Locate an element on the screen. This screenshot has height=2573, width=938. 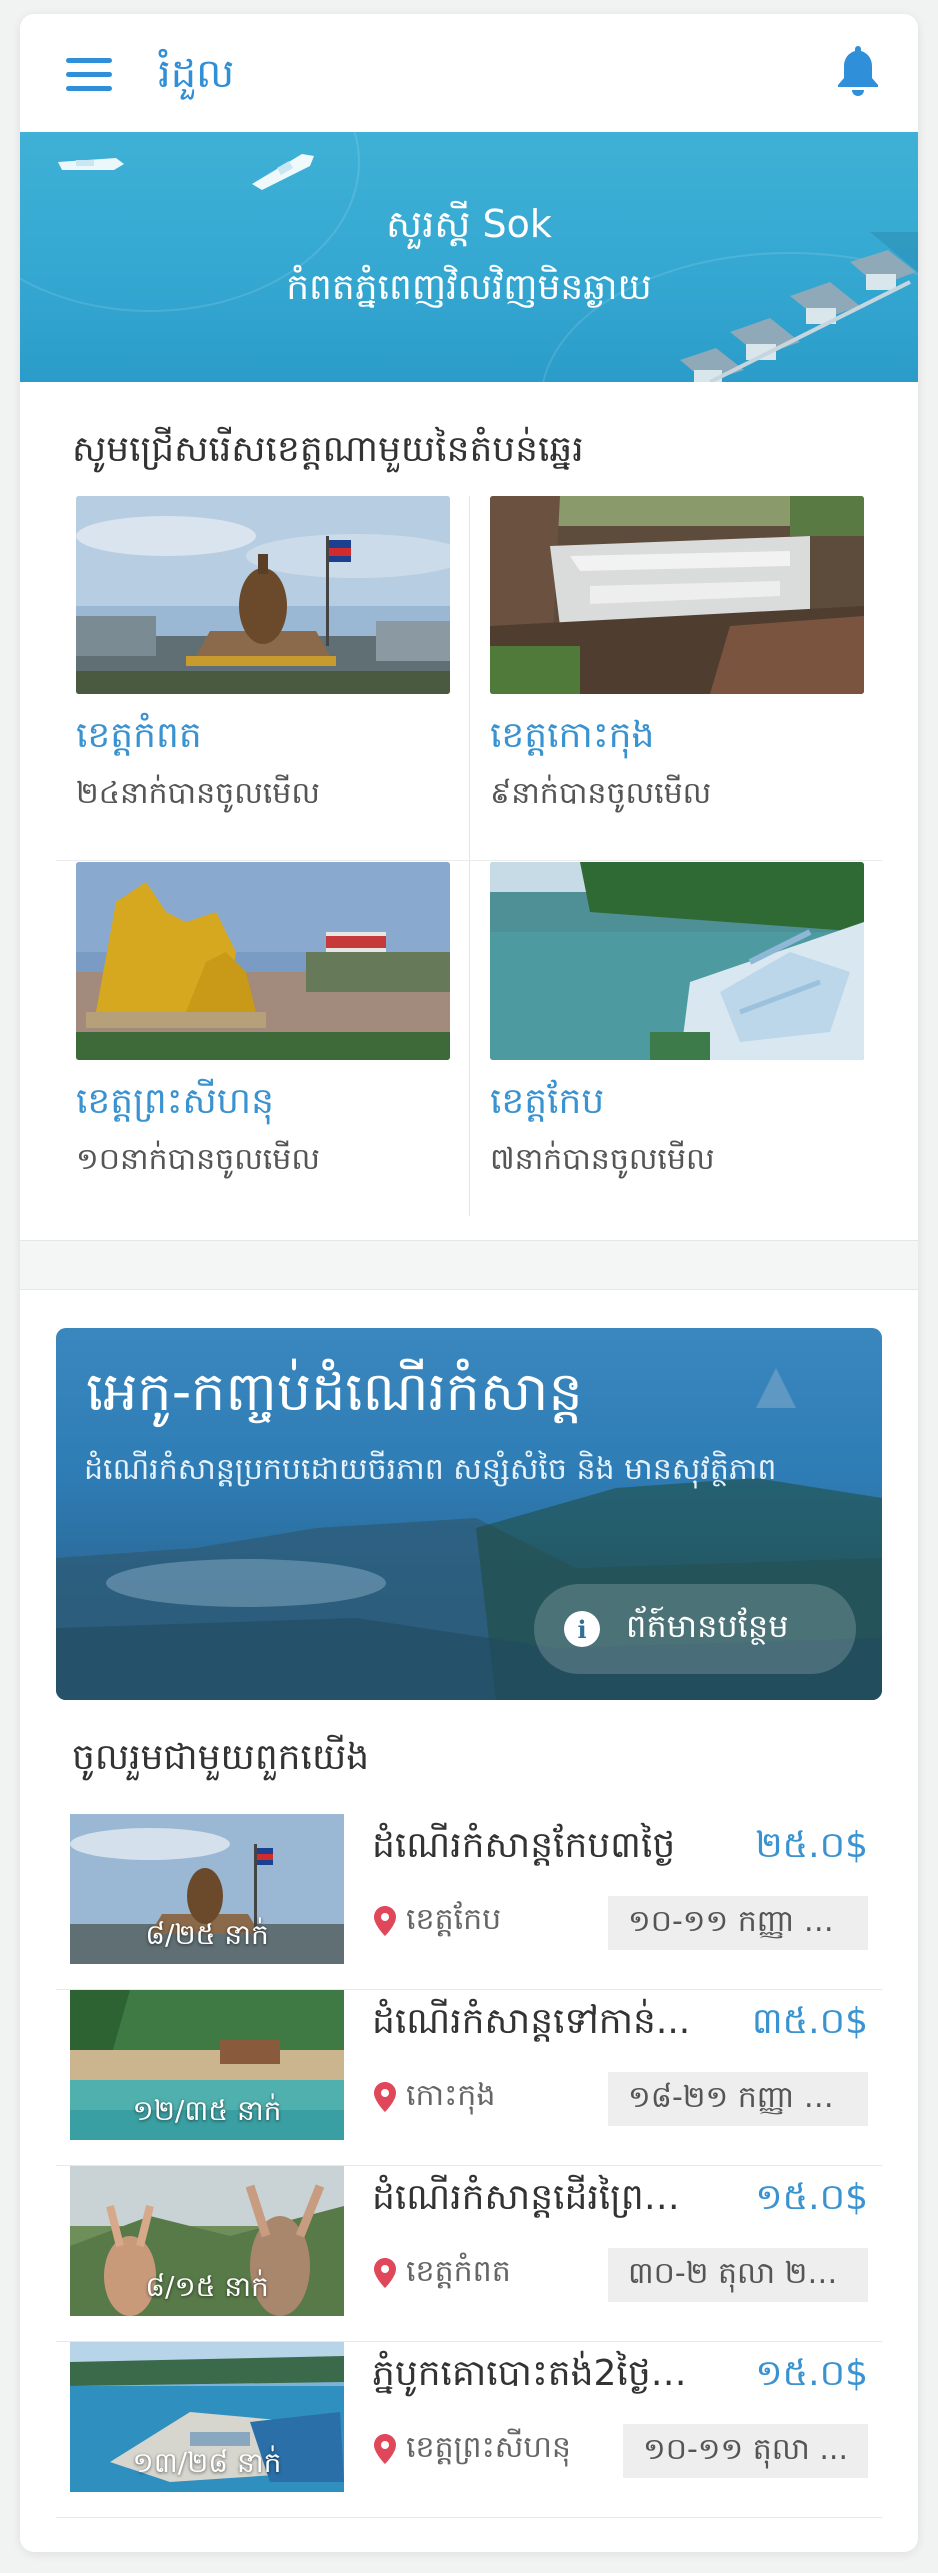
trip-participant-count: ៨/១៥ នាក់ is located at coordinates (207, 2286).